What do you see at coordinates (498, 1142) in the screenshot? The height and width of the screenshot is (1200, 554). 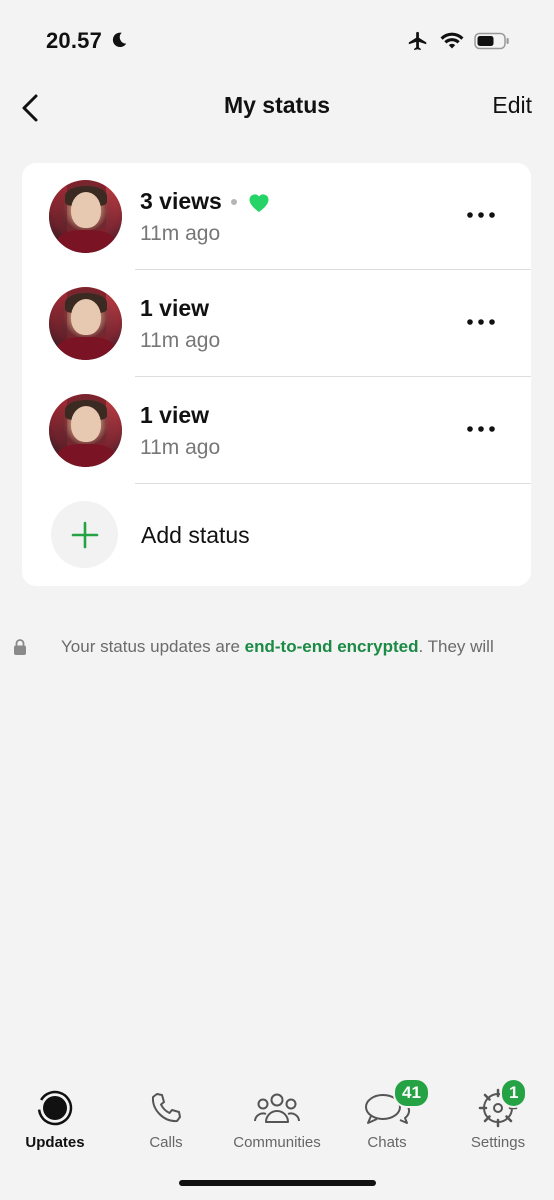 I see `tab-label: Settings` at bounding box center [498, 1142].